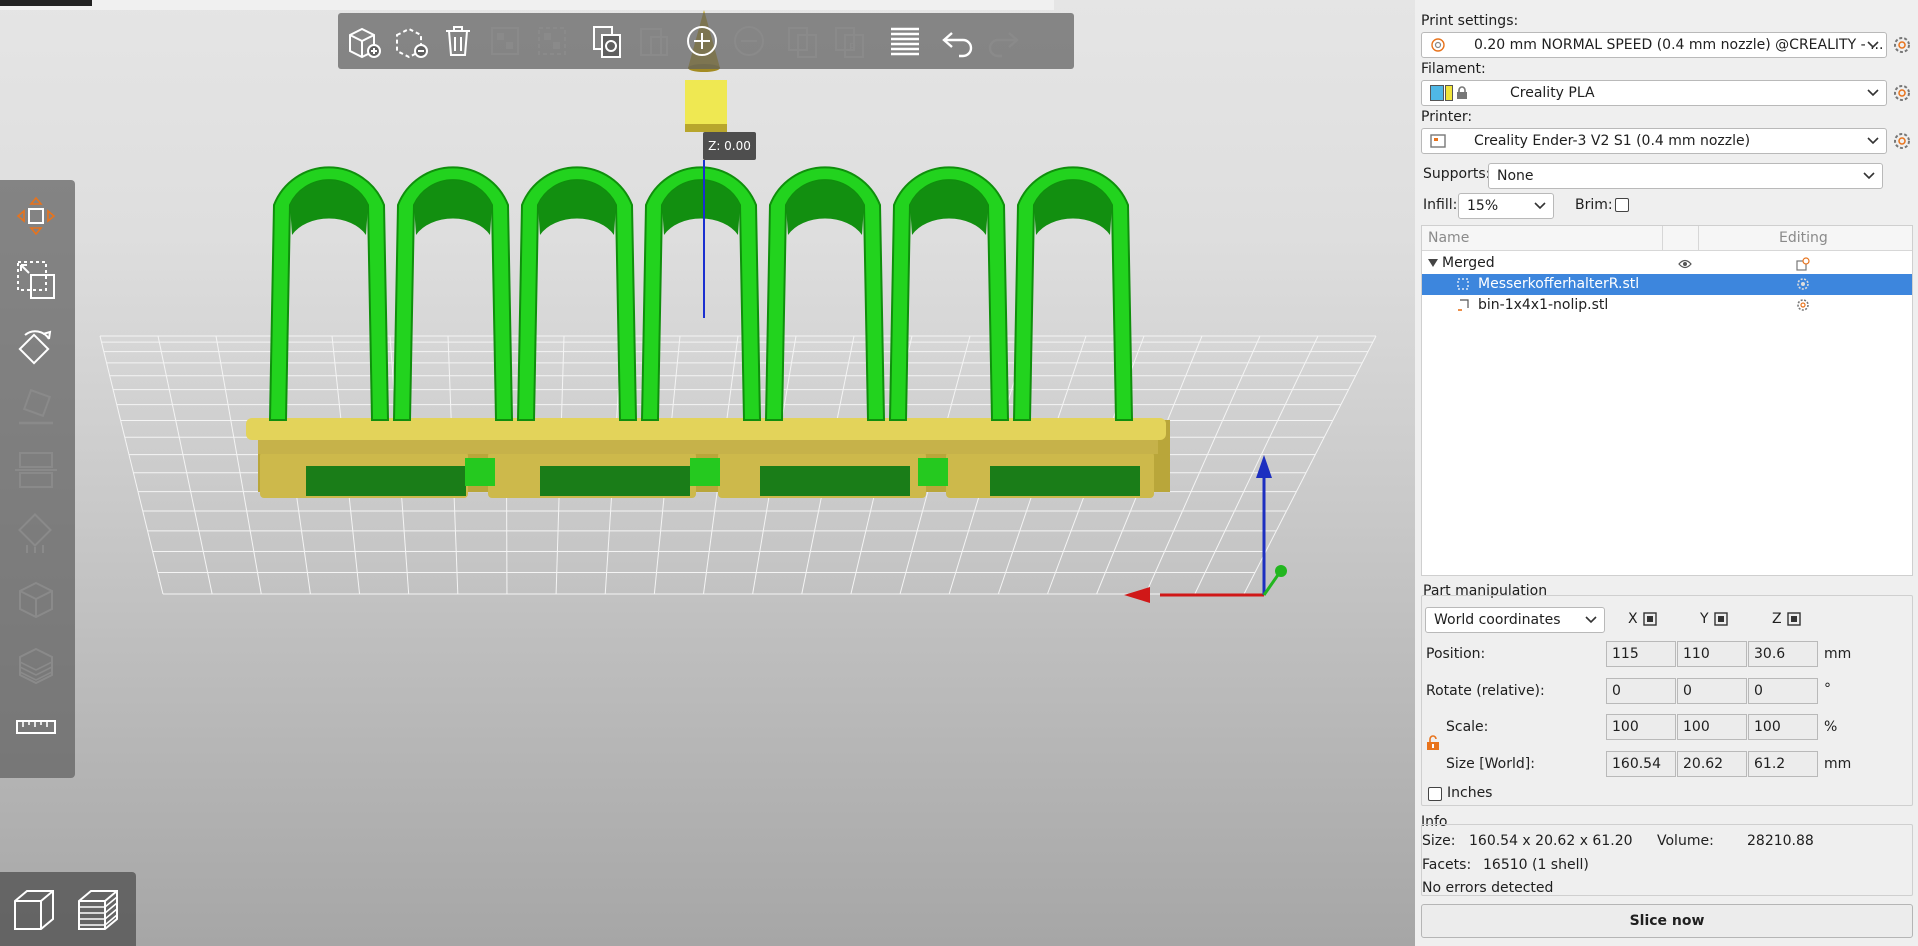  I want to click on drop-to-bed-x-icon, so click(1650, 619).